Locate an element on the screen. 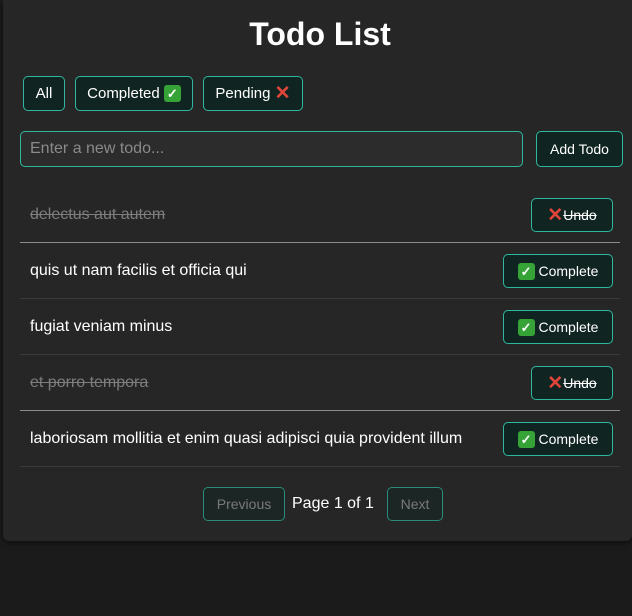 The width and height of the screenshot is (632, 616). todo-text: delectus aut autem is located at coordinates (98, 214).